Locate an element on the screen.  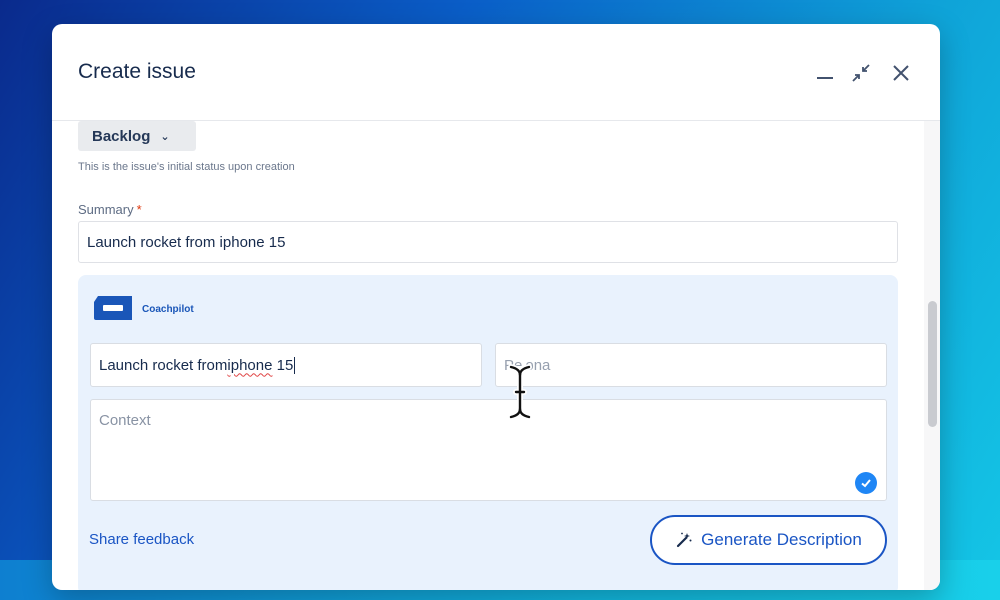
generate-description-button: Generate Description is located at coordinates (768, 540).